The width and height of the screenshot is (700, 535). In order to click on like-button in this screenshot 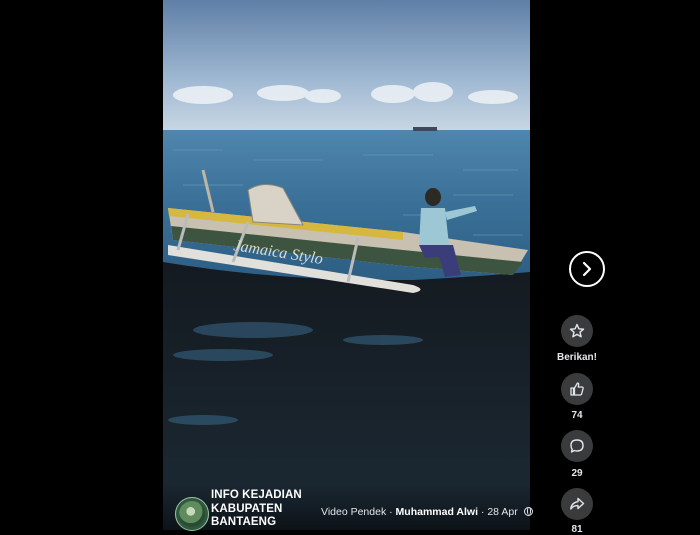, I will do `click(577, 389)`.